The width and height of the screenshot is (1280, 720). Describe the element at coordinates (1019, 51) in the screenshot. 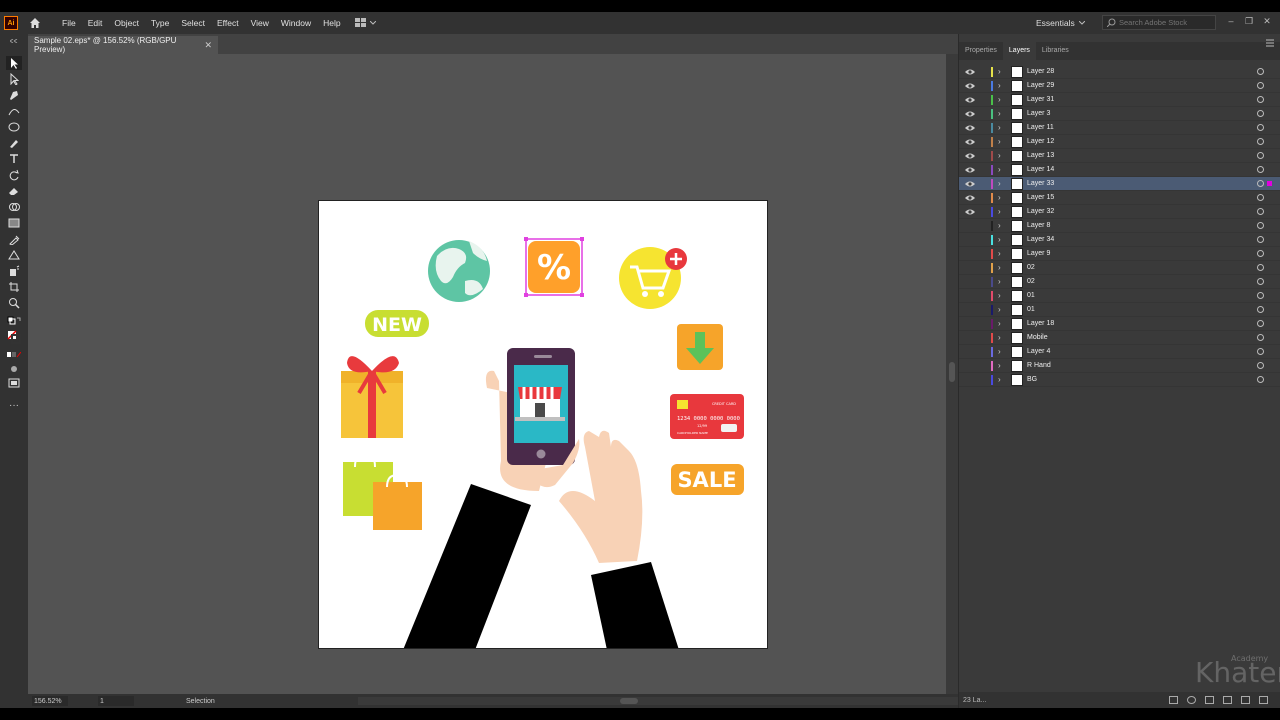

I see `tab-layers: Layers` at that location.